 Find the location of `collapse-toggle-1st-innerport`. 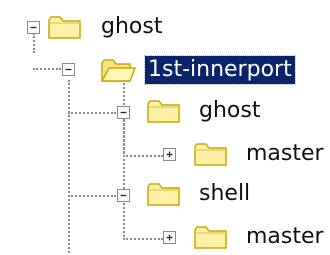

collapse-toggle-1st-innerport is located at coordinates (68, 69).